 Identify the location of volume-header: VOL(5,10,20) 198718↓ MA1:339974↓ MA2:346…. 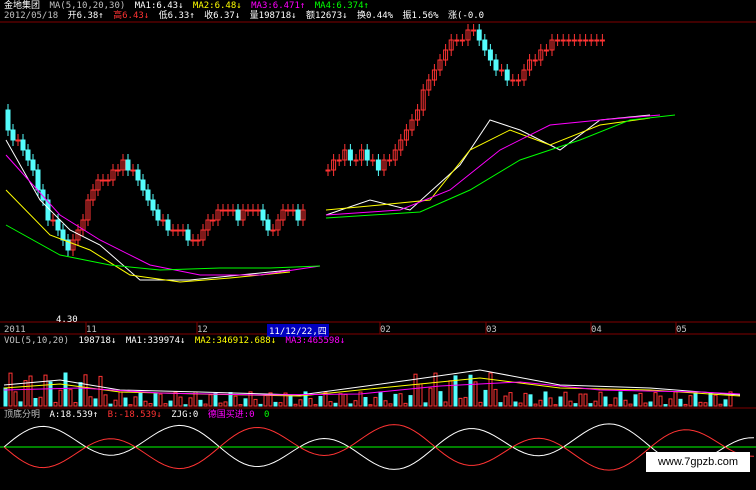
(176, 341).